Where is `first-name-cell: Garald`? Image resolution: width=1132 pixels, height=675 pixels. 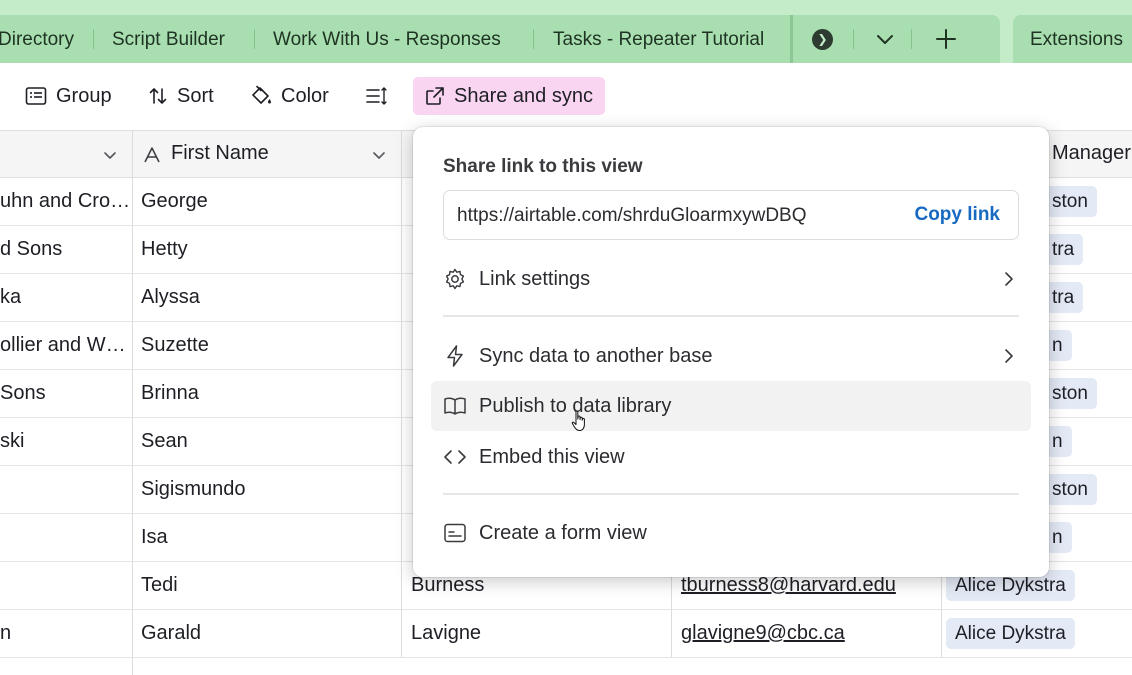 first-name-cell: Garald is located at coordinates (171, 633).